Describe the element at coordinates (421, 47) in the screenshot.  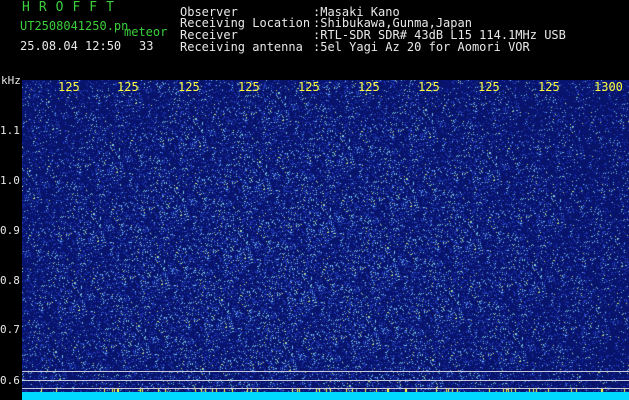
I see `antenna-value: :5el Yagi Az 20 for Aomori VOR` at that location.